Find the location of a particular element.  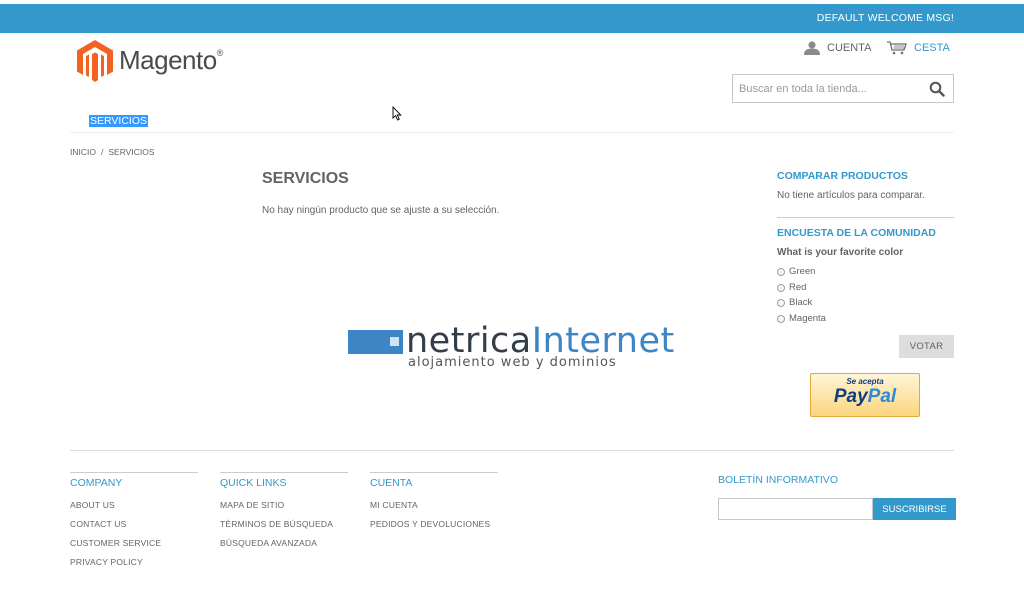

footer-column-title: QUICK LINKS is located at coordinates (253, 483).